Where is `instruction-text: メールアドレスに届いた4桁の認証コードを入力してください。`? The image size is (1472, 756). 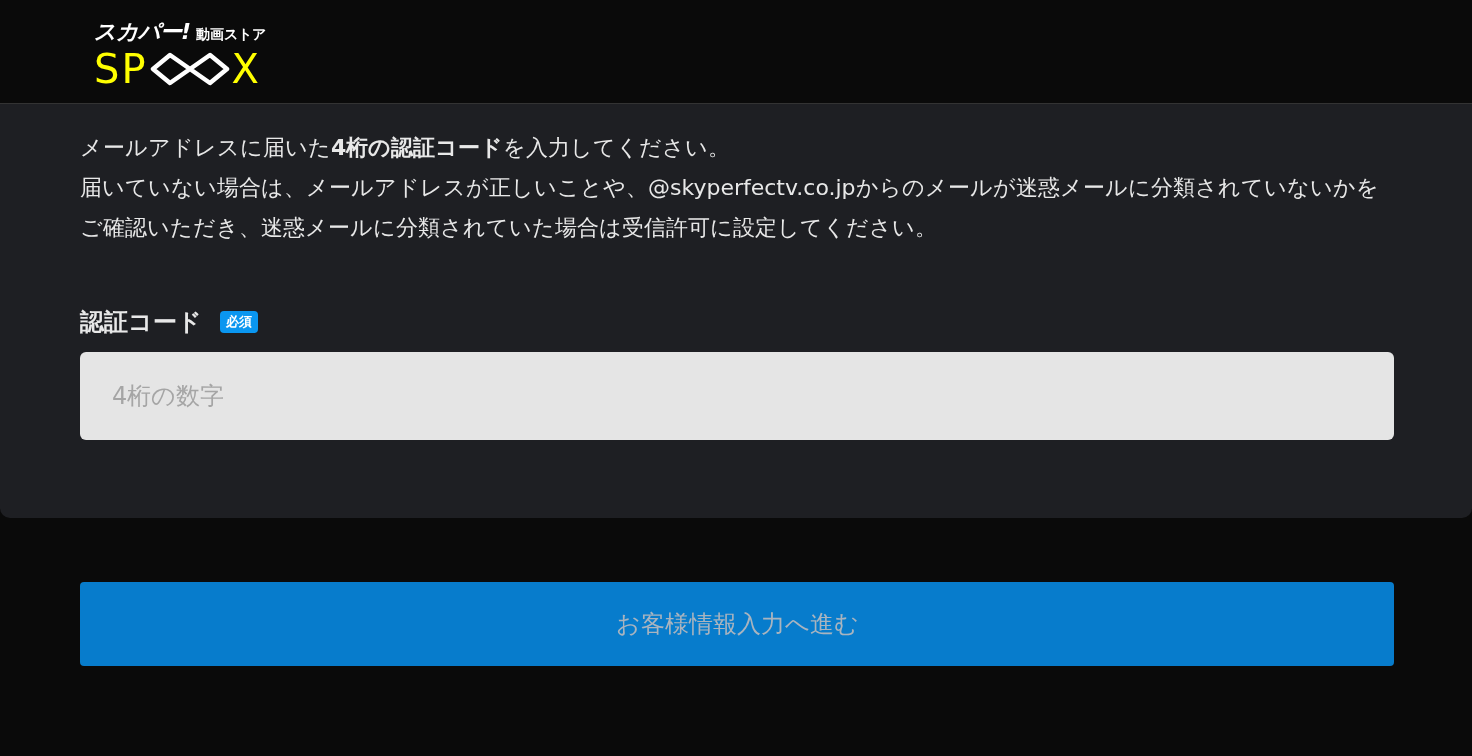
instruction-text: メールアドレスに届いた4桁の認証コードを入力してください。 is located at coordinates (406, 148).